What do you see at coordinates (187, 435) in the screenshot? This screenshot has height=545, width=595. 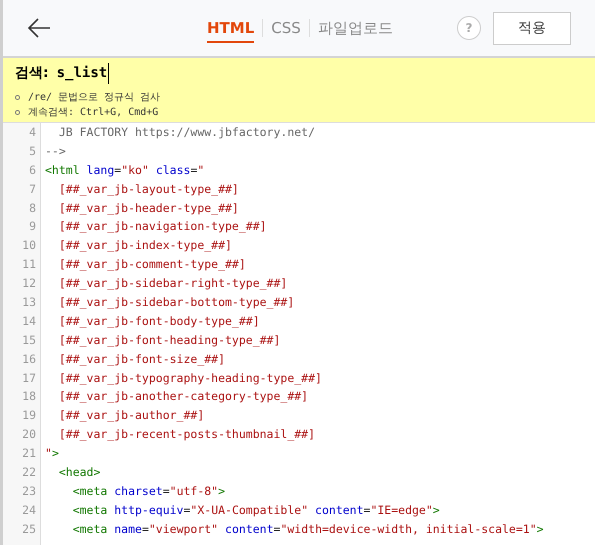 I see `code-line: [##_var_jb-recent-posts-thumbnail_##]` at bounding box center [187, 435].